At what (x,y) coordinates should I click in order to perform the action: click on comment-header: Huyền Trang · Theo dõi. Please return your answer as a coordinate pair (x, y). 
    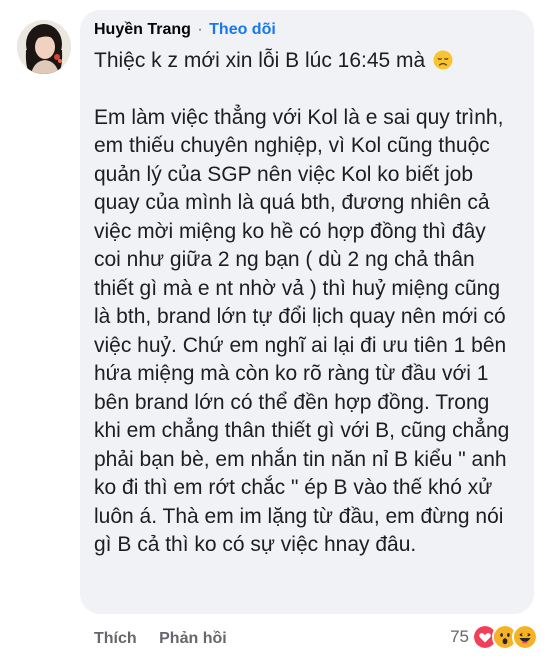
    Looking at the image, I should click on (305, 30).